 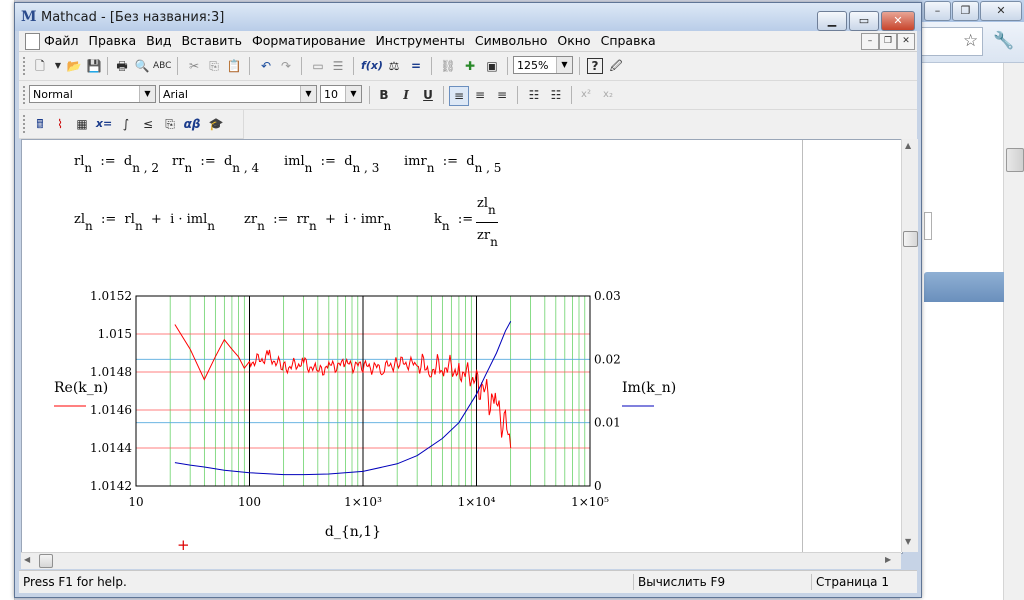 What do you see at coordinates (502, 95) in the screenshot?
I see `align-right-icon: ≡` at bounding box center [502, 95].